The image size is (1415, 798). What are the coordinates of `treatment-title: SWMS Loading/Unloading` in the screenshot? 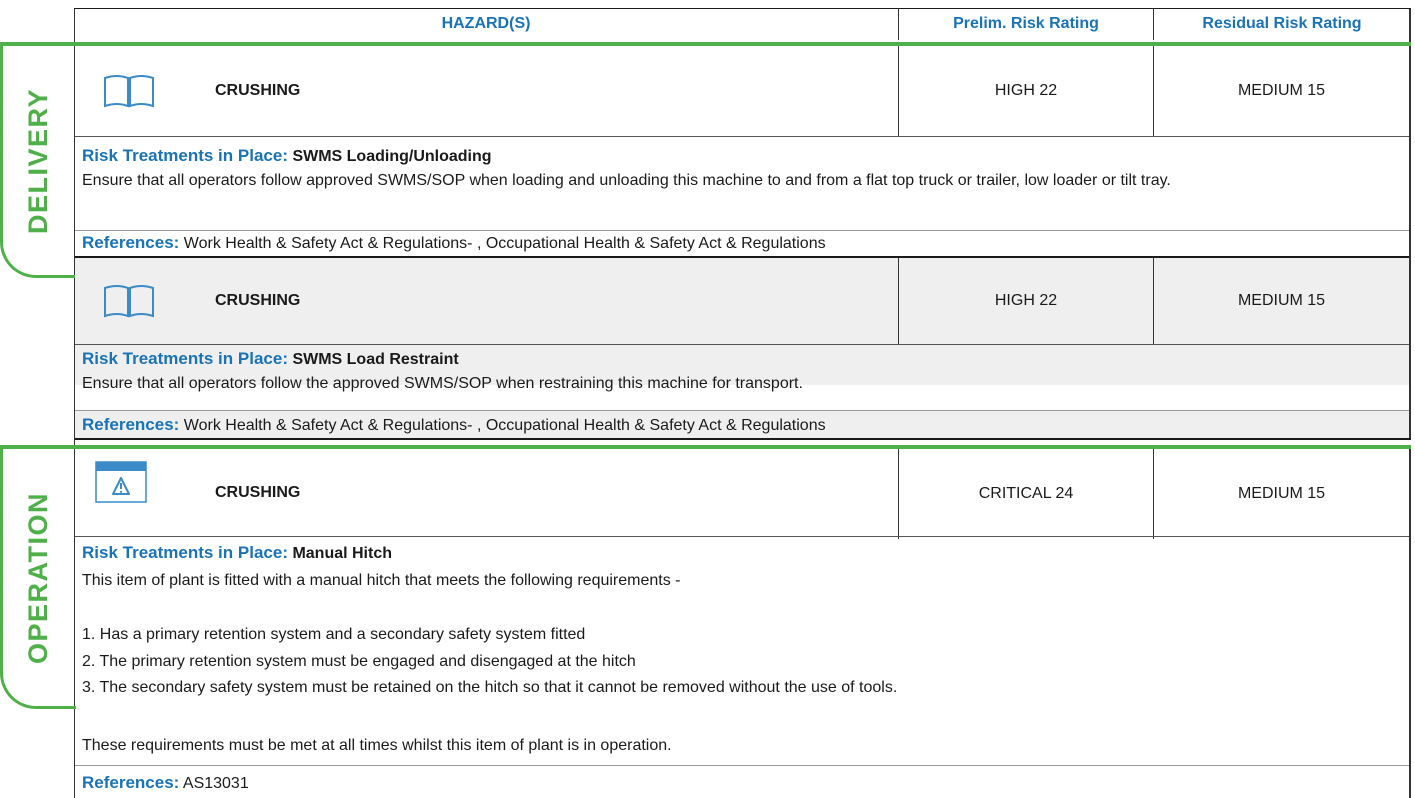 It's located at (392, 156).